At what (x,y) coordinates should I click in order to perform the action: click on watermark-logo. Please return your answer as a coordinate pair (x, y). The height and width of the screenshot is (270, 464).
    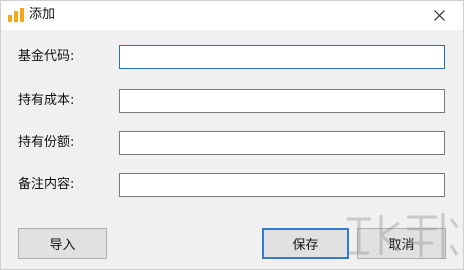
    Looking at the image, I should click on (403, 236).